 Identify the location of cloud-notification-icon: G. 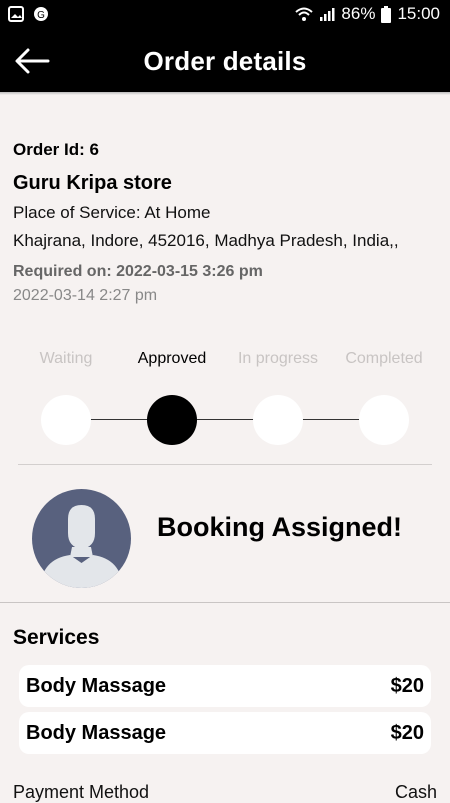
(41, 14).